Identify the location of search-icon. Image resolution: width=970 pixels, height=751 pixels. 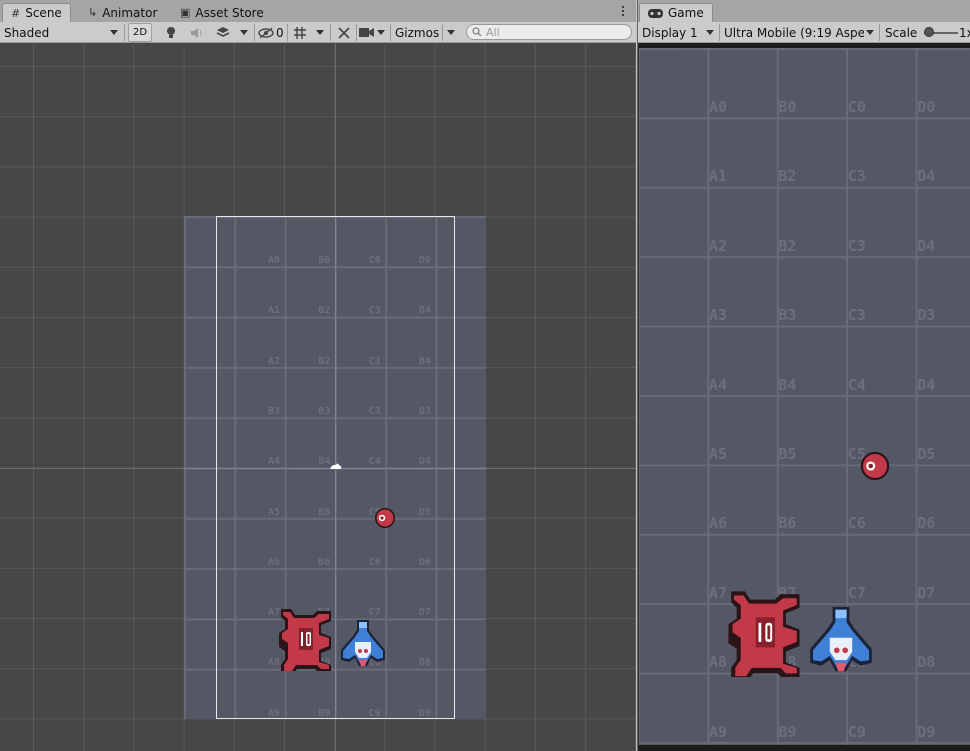
(477, 32).